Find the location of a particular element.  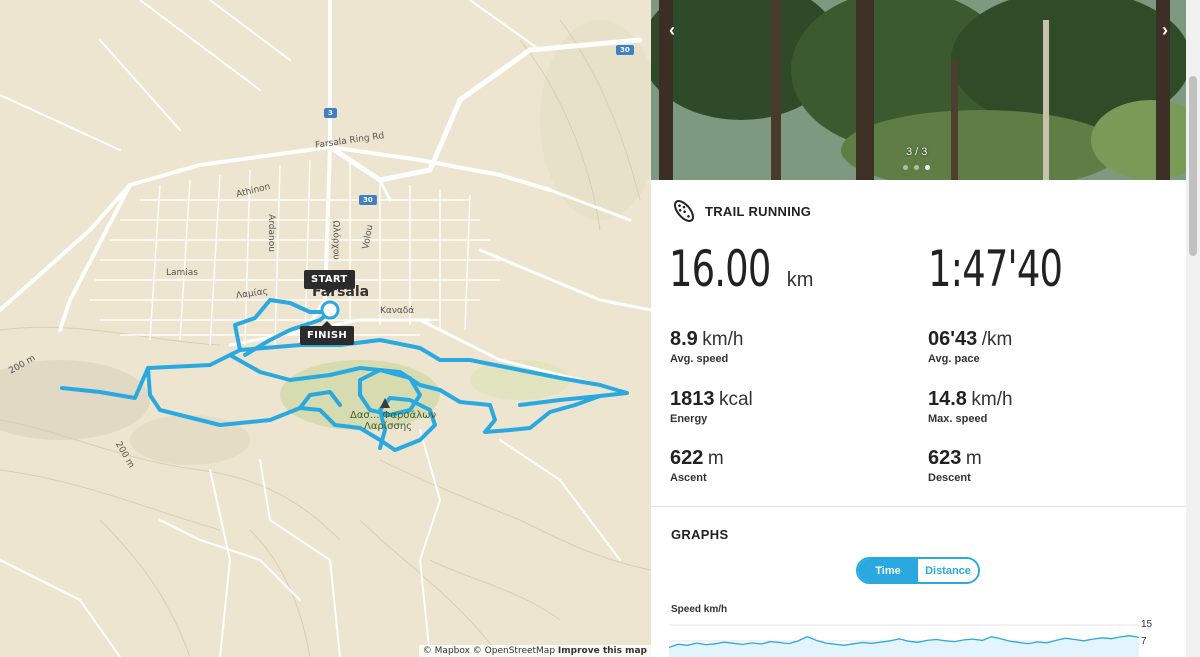

avg-speed-value: 8.9 is located at coordinates (684, 339).